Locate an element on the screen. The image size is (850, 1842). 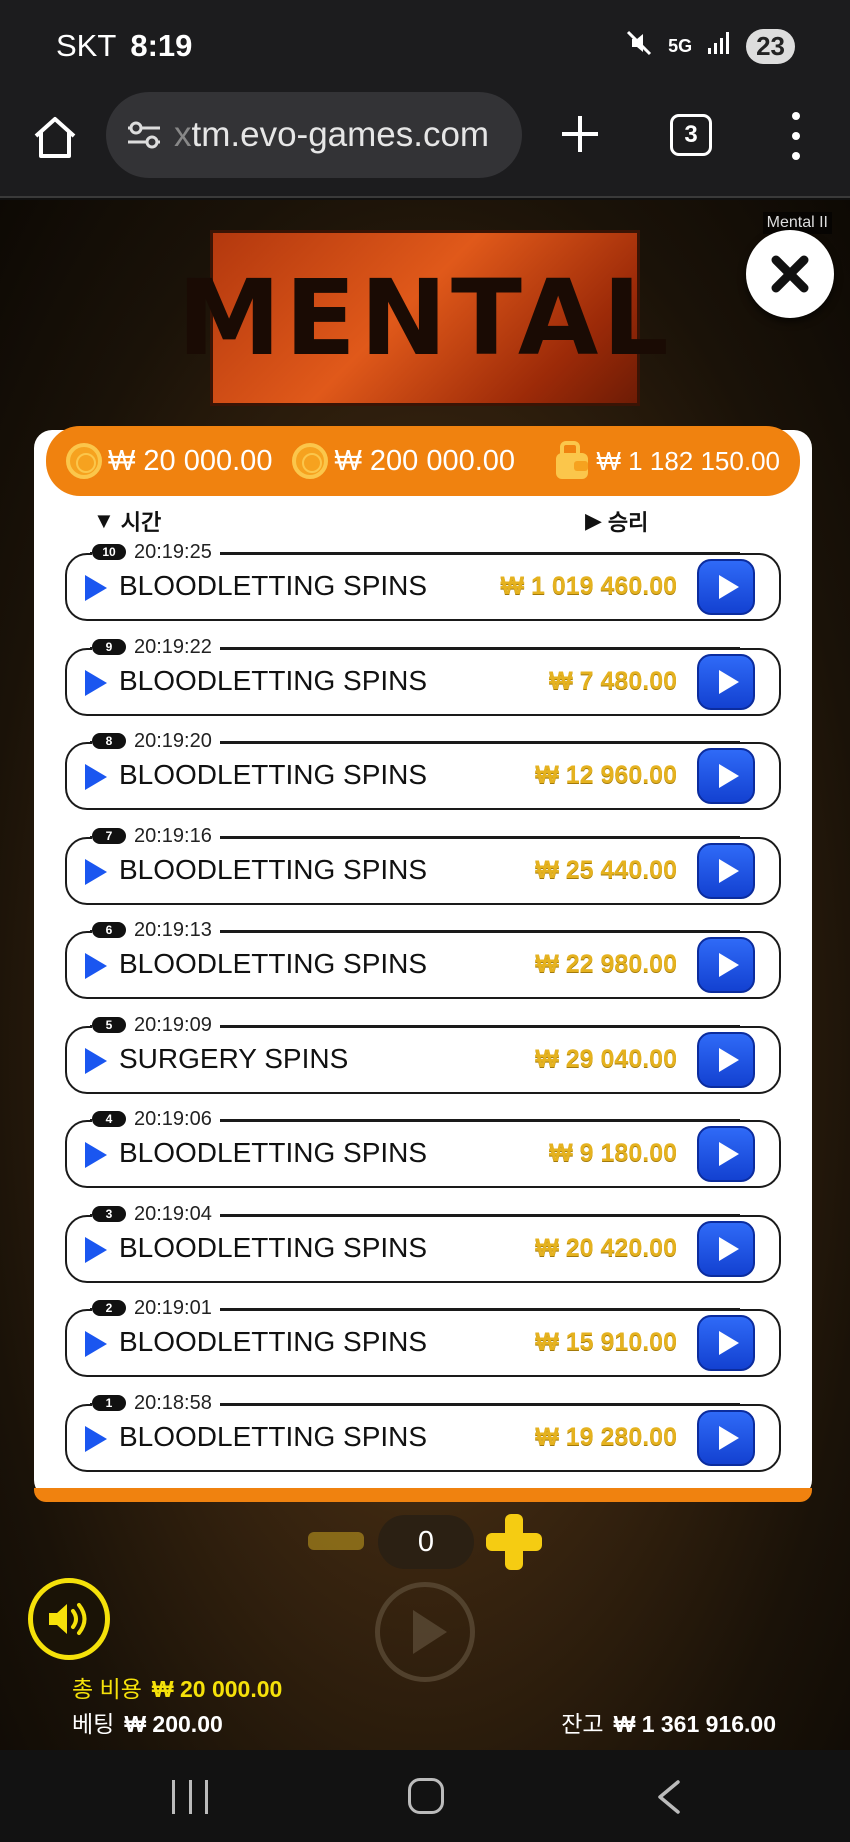
spin-counter: 0 is located at coordinates (426, 1542).